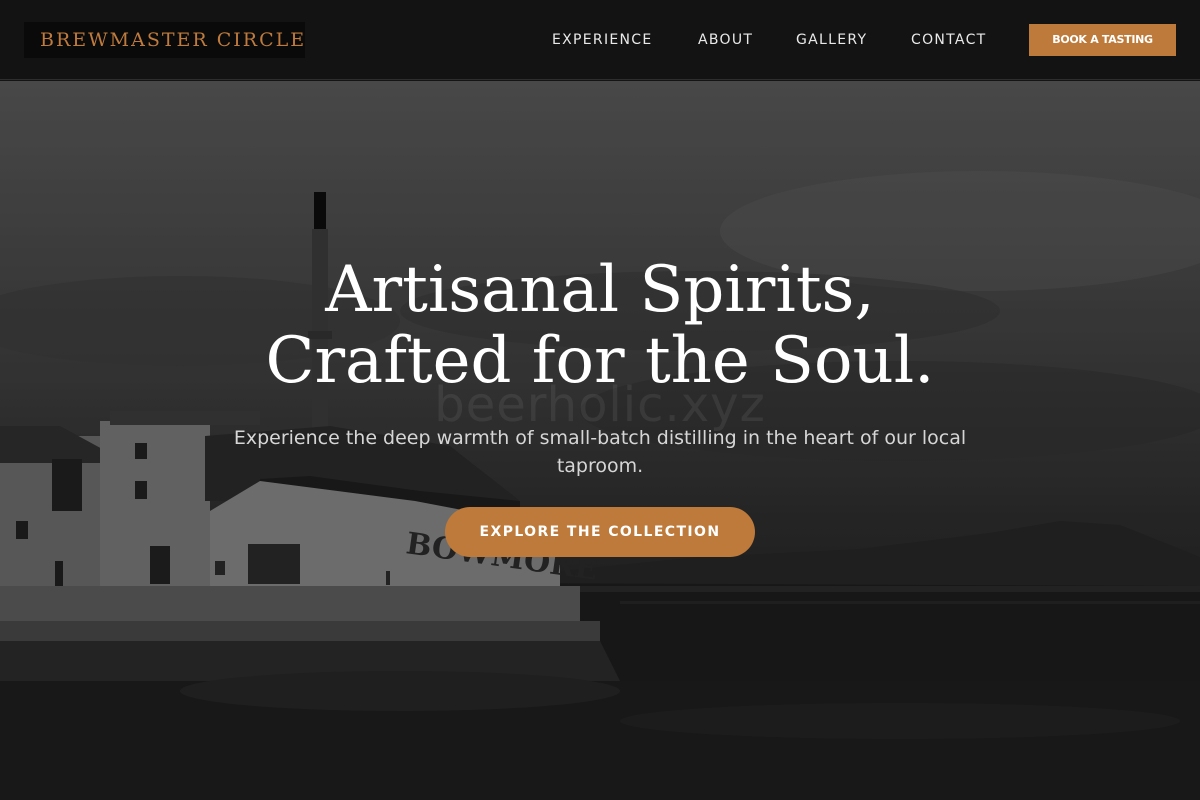 Image resolution: width=1200 pixels, height=800 pixels. What do you see at coordinates (600, 361) in the screenshot?
I see `hero-title-line-2: Crafted for the Soul.` at bounding box center [600, 361].